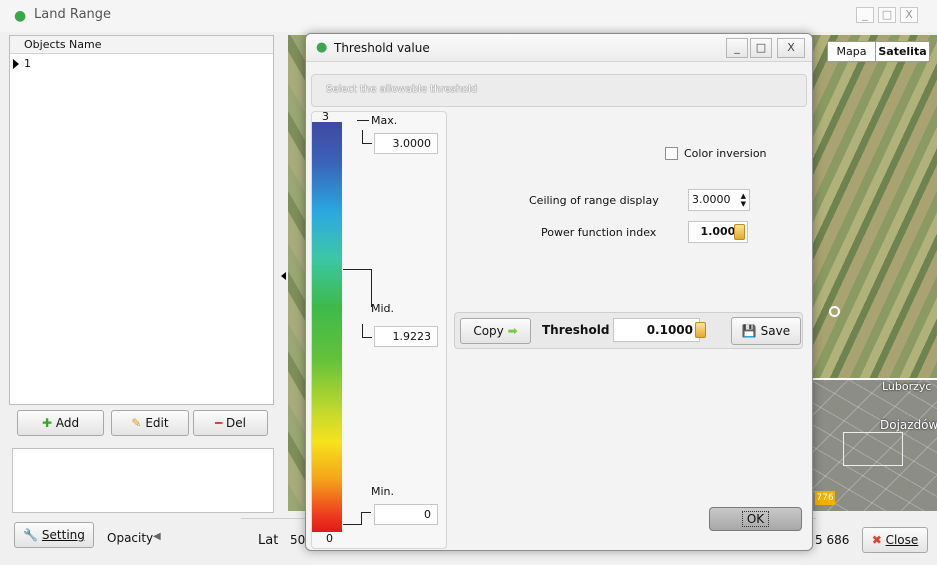 The width and height of the screenshot is (937, 565). I want to click on main-title-bar: ● Land Range _ □ X, so click(468, 16).